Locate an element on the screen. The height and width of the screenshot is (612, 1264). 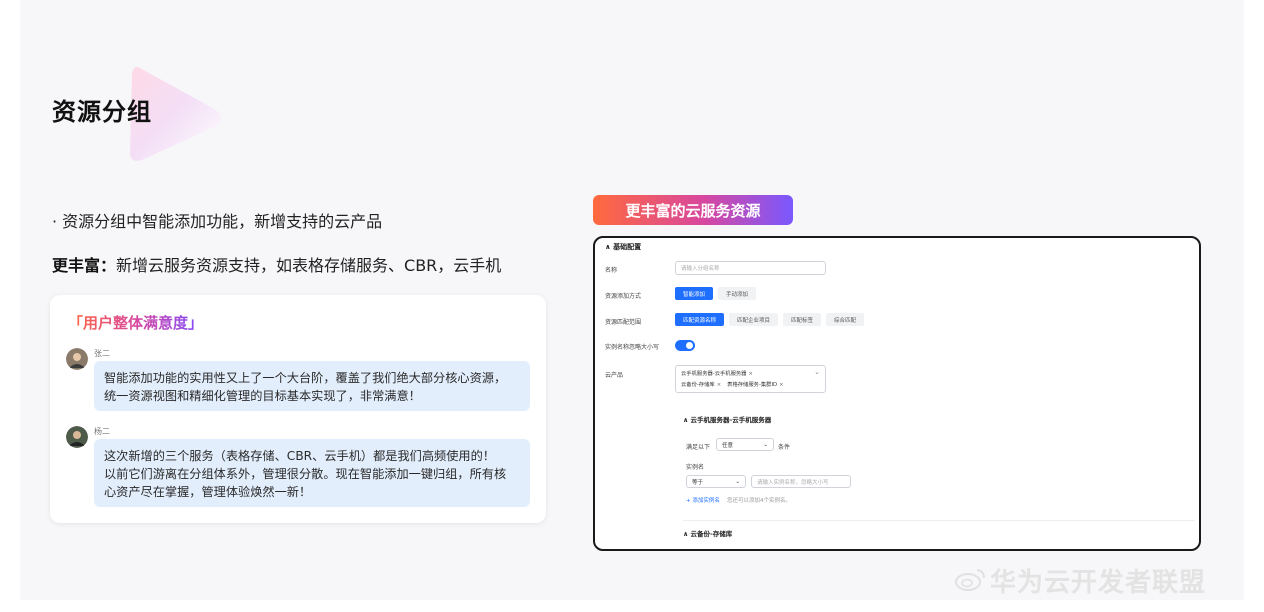
product-tag-row: 云备份-存储库 × 表格存储服务-集群ID × is located at coordinates (750, 384).